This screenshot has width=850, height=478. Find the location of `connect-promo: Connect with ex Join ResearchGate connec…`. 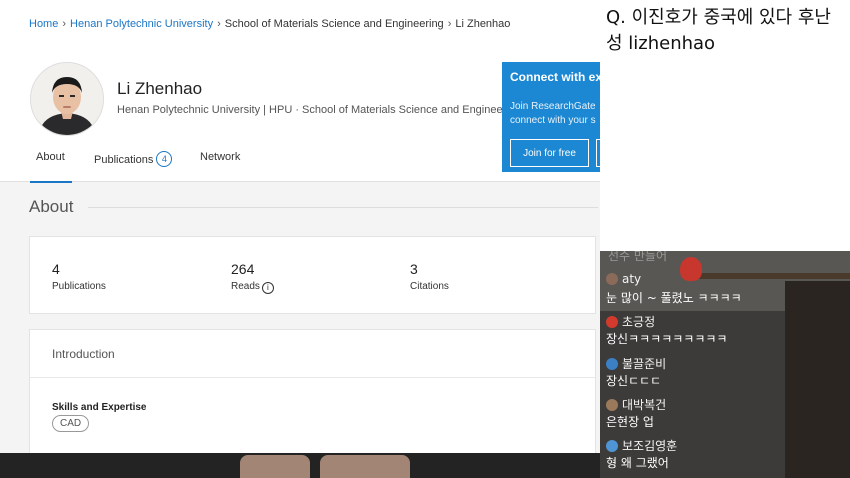

connect-promo: Connect with ex Join ResearchGate connec… is located at coordinates (551, 117).